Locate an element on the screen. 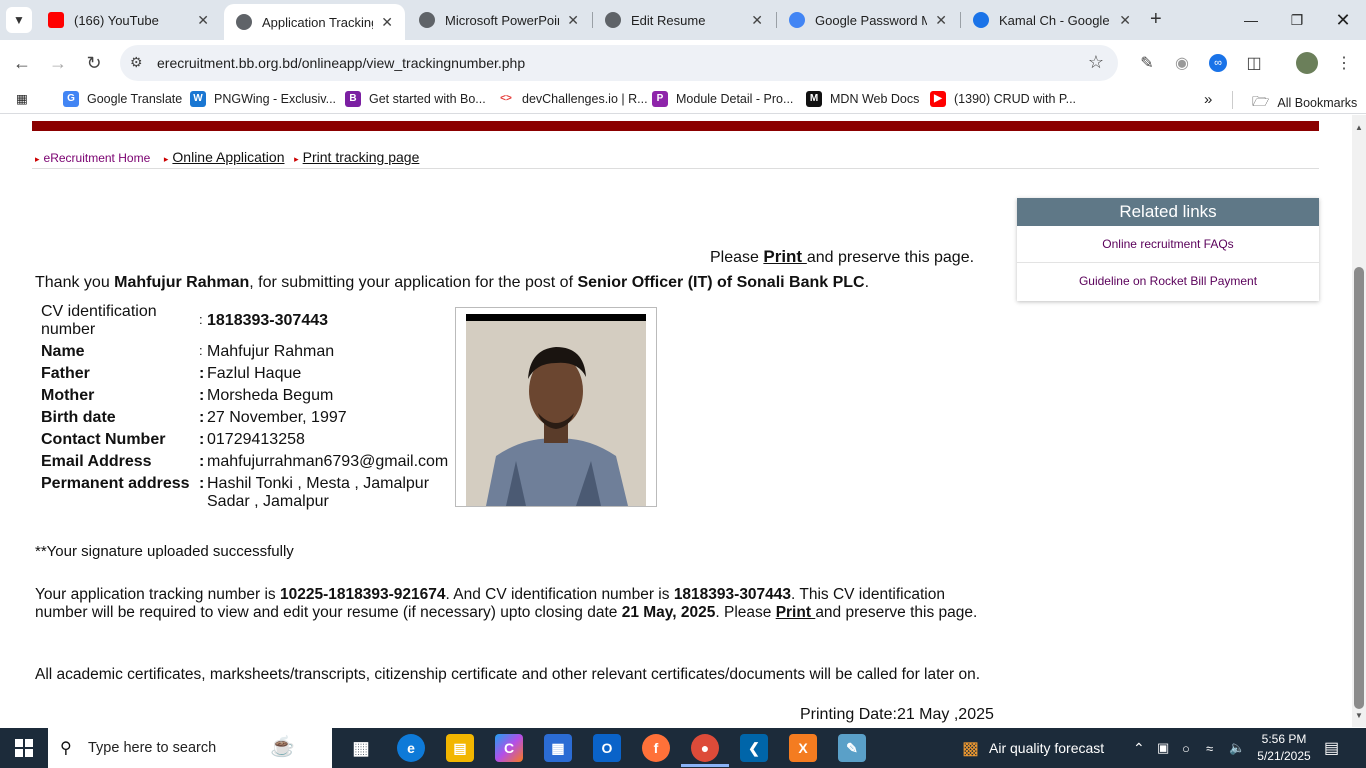 The width and height of the screenshot is (1366, 768). window-close-icon: ✕ is located at coordinates (1343, 20).